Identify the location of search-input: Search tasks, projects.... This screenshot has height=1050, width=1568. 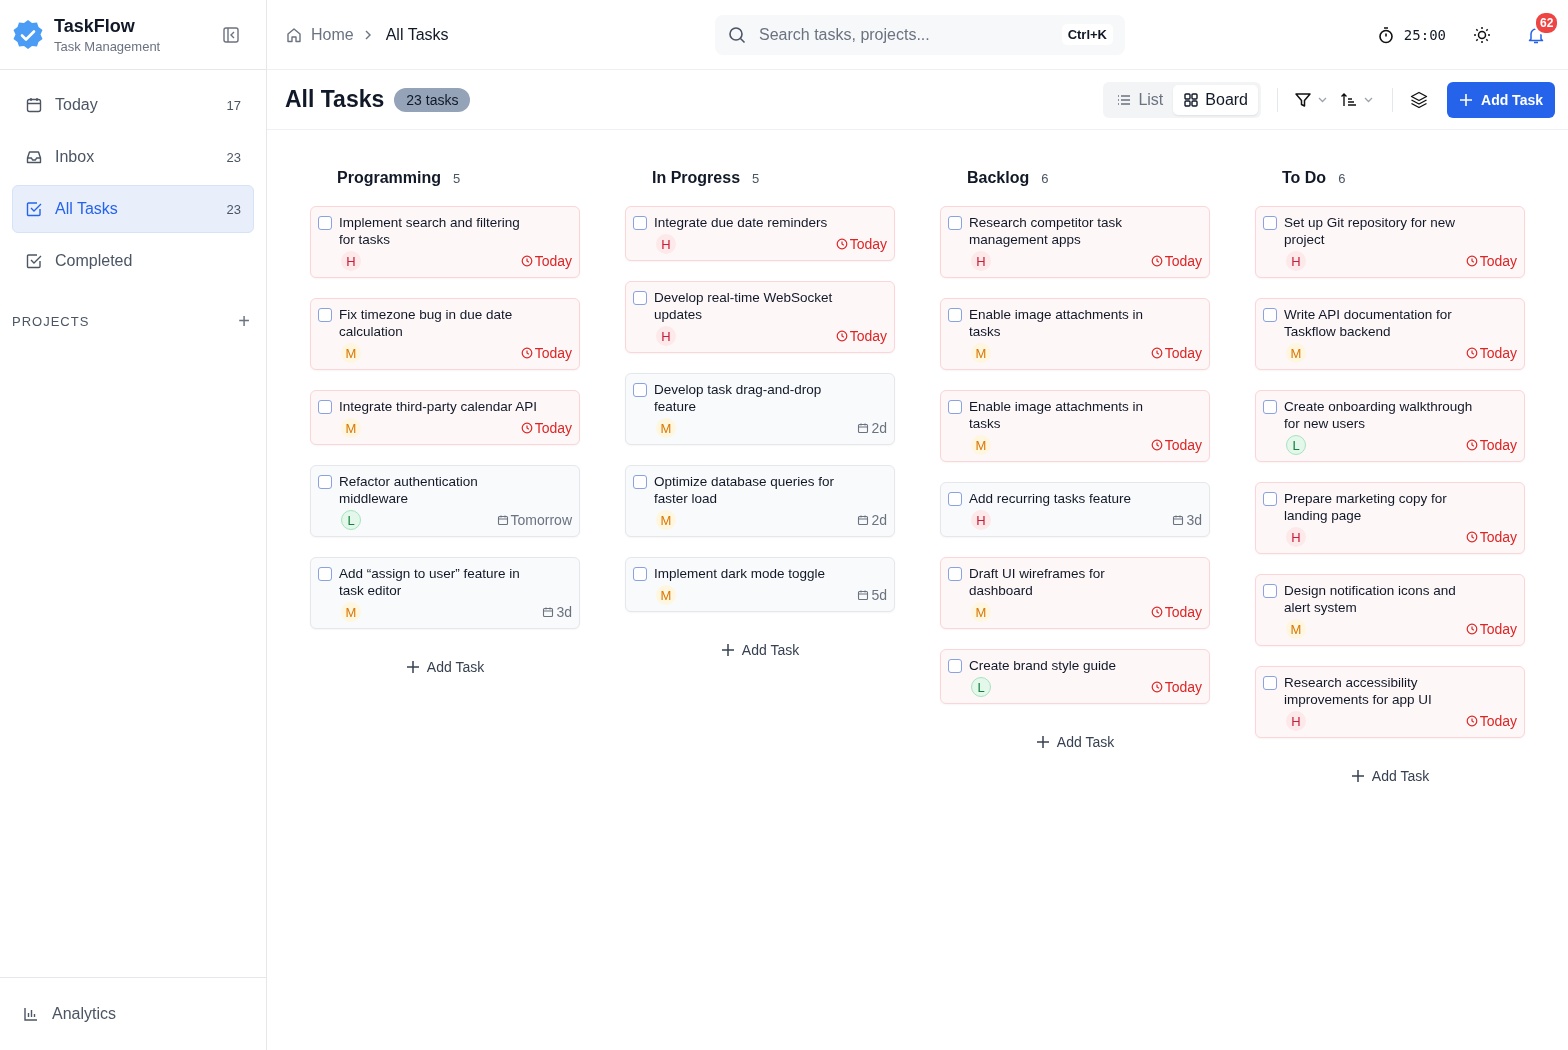
(904, 34).